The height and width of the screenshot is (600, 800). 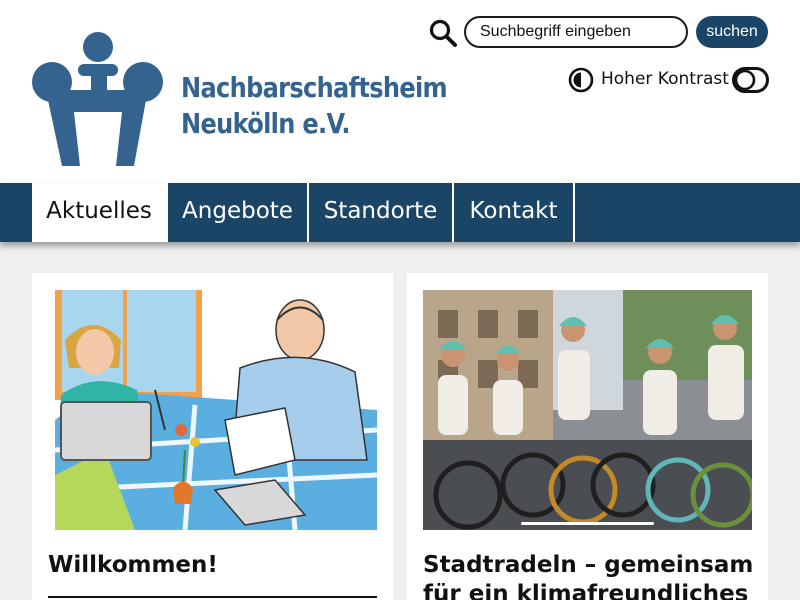 What do you see at coordinates (732, 32) in the screenshot?
I see `search-button: suchen` at bounding box center [732, 32].